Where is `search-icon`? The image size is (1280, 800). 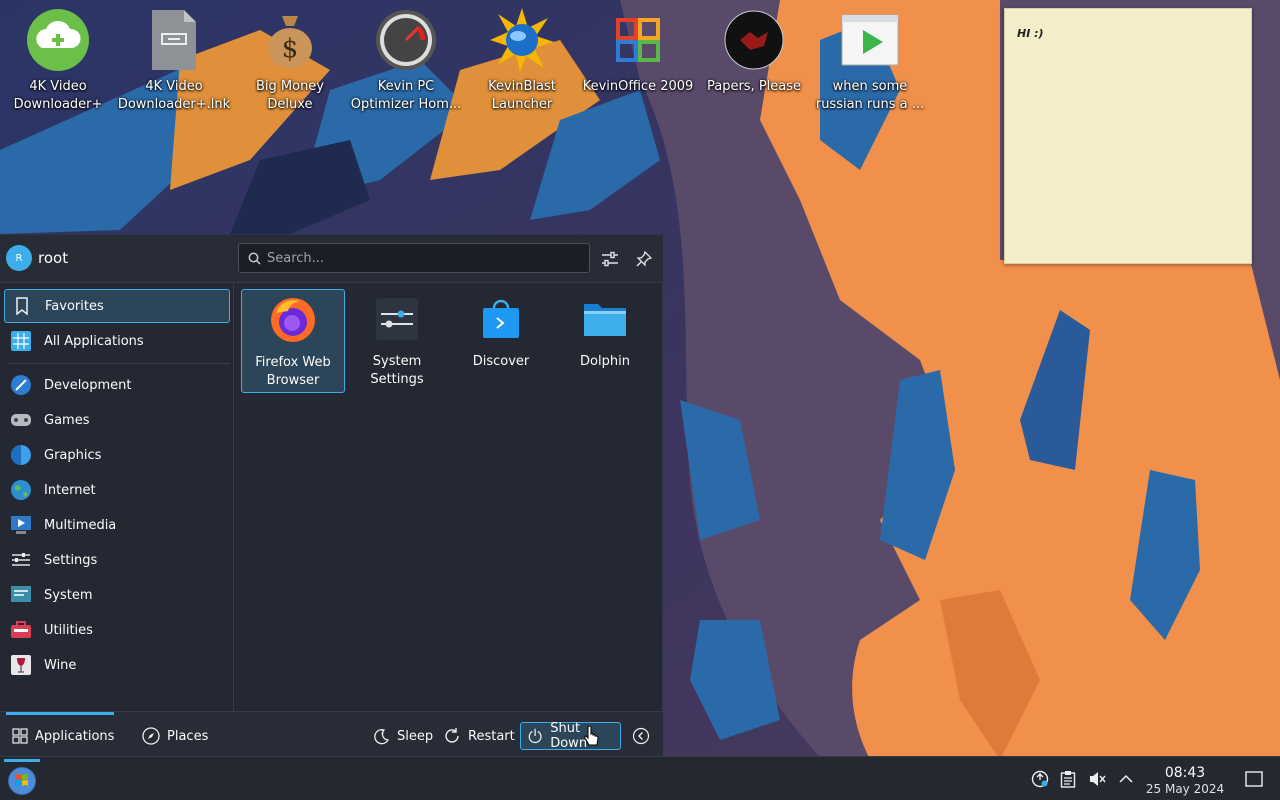
search-icon is located at coordinates (254, 258).